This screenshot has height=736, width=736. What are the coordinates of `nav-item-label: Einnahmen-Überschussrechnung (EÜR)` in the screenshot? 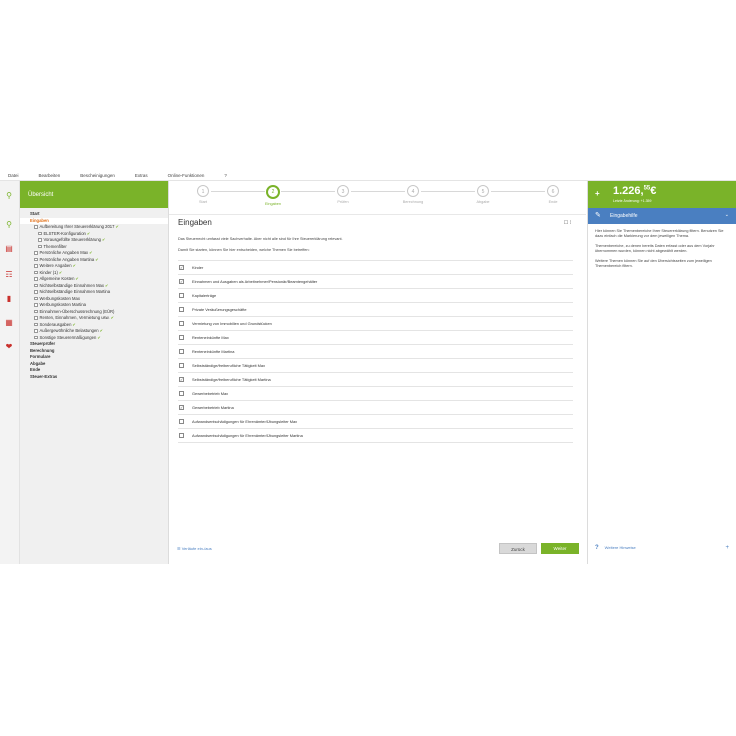 It's located at (77, 311).